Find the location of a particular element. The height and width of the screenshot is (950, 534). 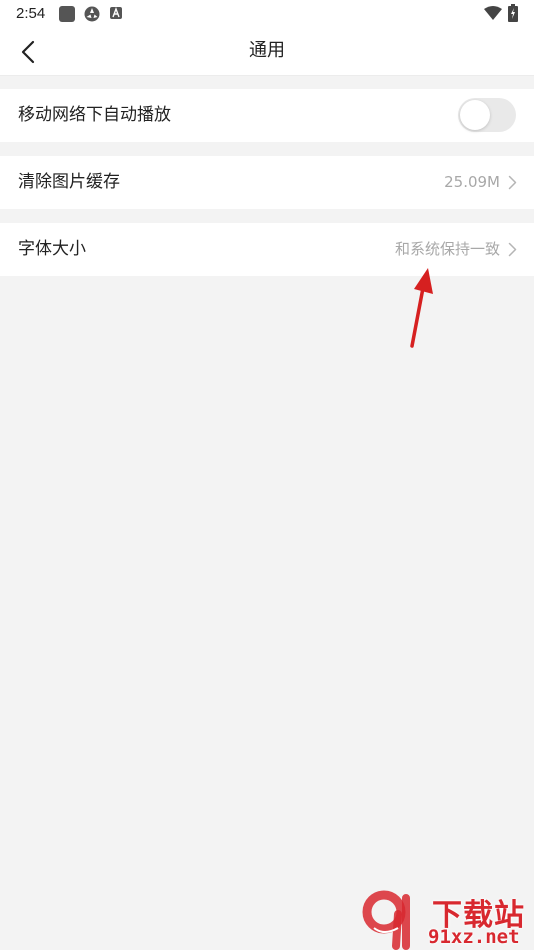

app-square-icon is located at coordinates (67, 14).